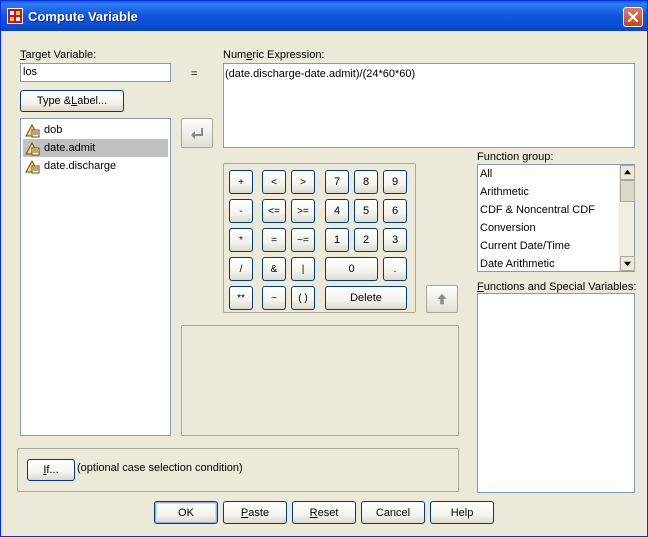  What do you see at coordinates (241, 211) in the screenshot?
I see `calc-minus-button: -` at bounding box center [241, 211].